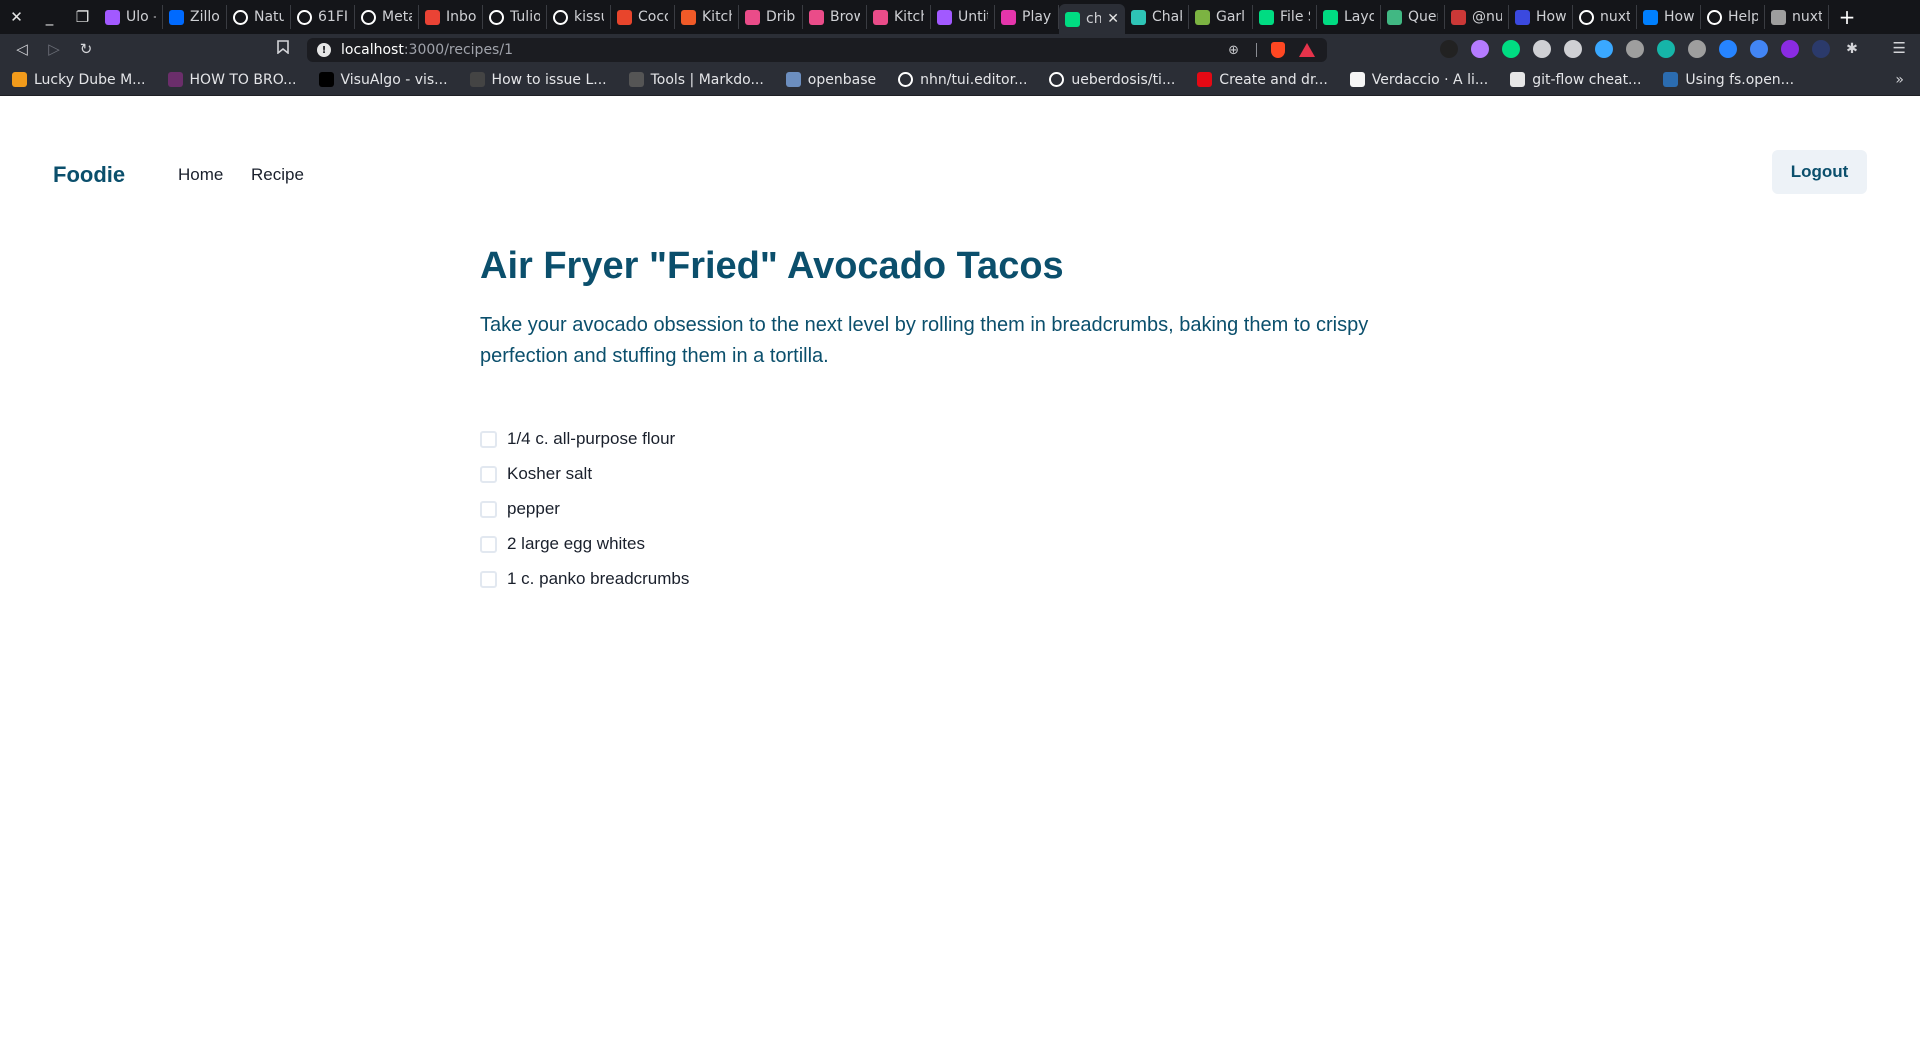  What do you see at coordinates (1666, 49) in the screenshot?
I see `m-icon` at bounding box center [1666, 49].